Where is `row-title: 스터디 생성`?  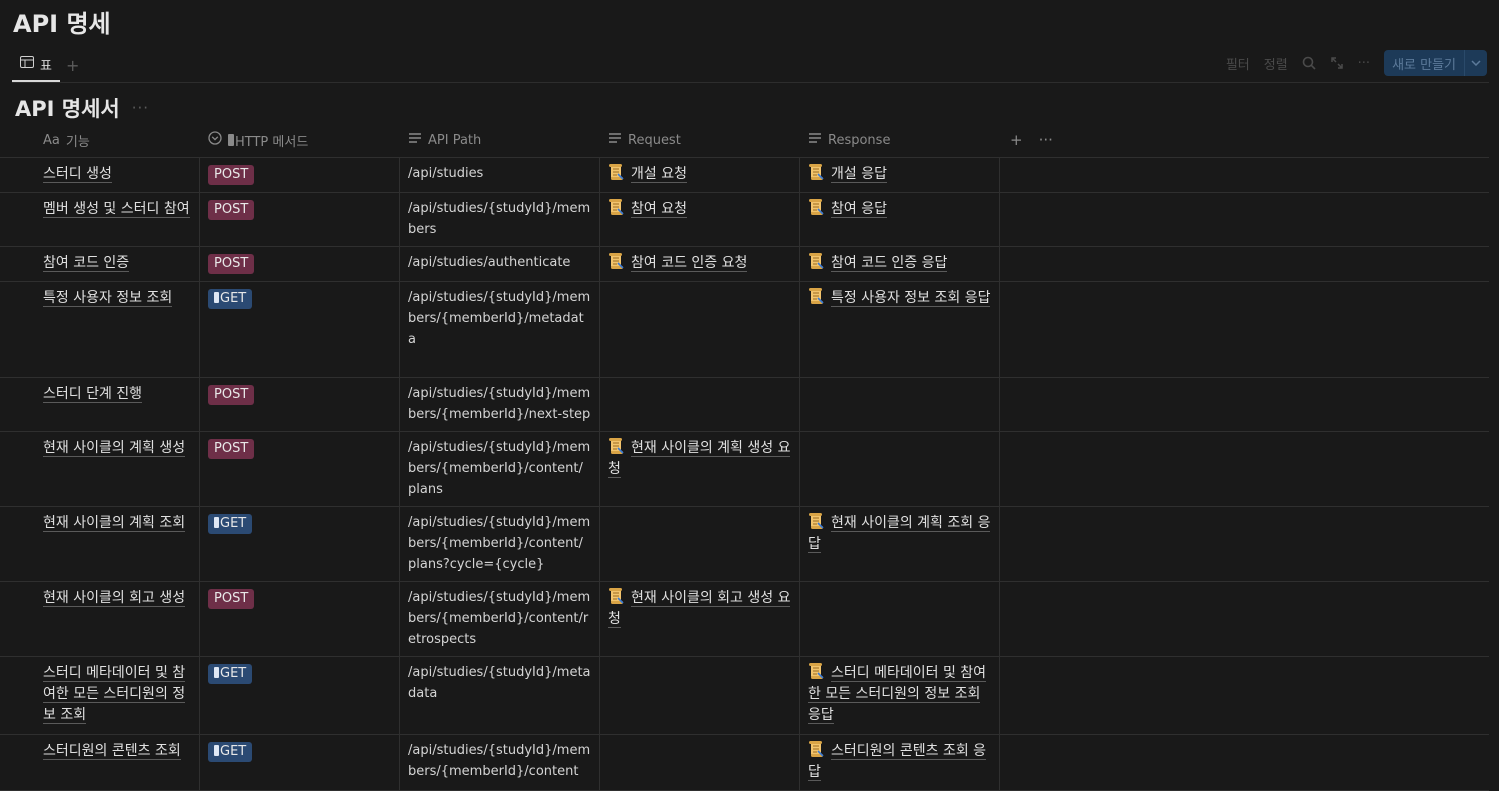
row-title: 스터디 생성 is located at coordinates (77, 174).